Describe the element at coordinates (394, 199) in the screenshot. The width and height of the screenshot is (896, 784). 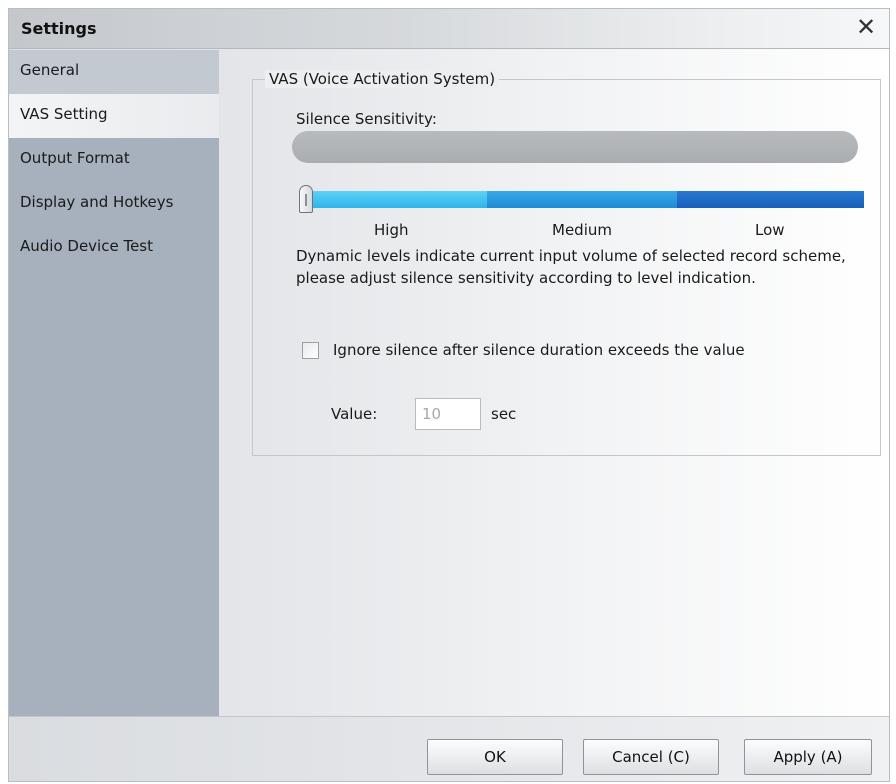
I see `slider-segment-high` at that location.